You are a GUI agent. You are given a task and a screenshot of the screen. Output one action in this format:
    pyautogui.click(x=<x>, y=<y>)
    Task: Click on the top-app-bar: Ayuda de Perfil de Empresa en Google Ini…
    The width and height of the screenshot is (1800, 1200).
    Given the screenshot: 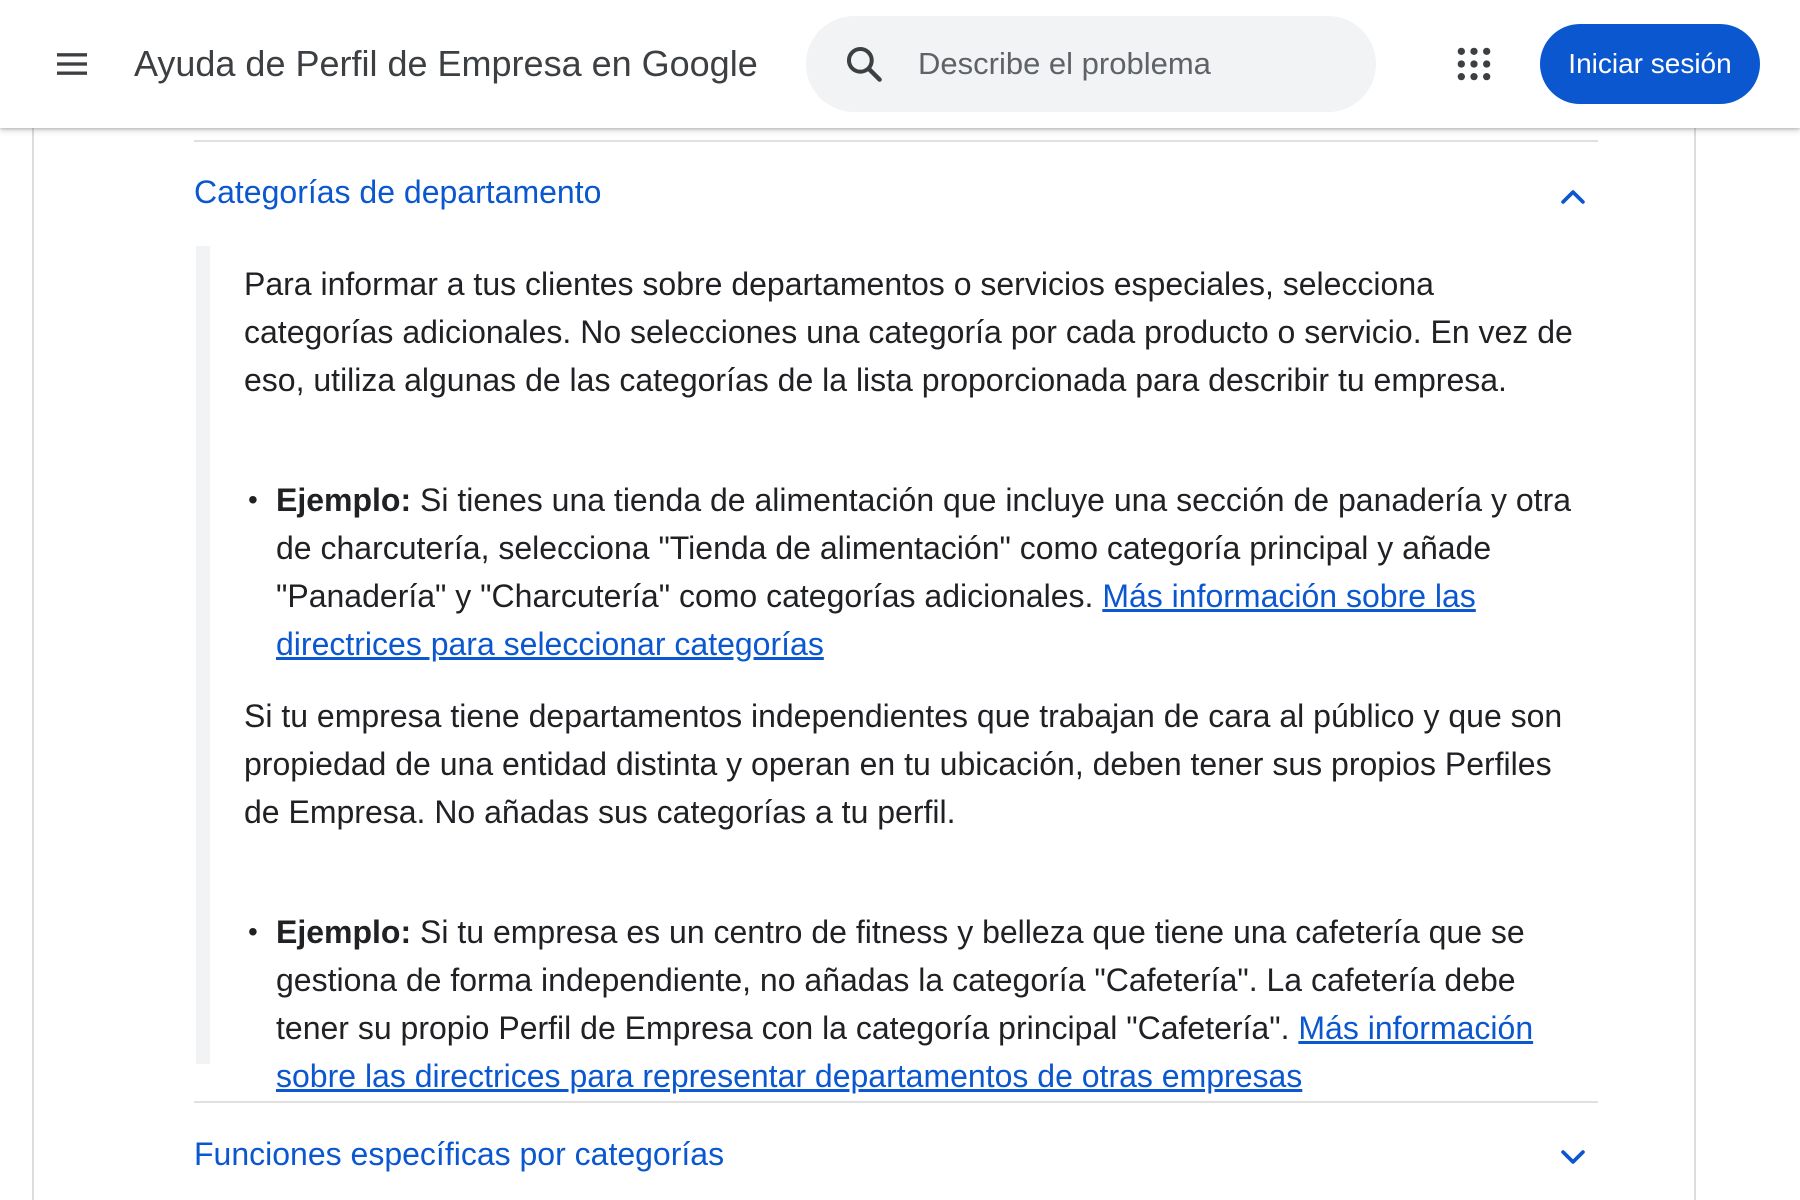 What is the action you would take?
    pyautogui.click(x=900, y=64)
    